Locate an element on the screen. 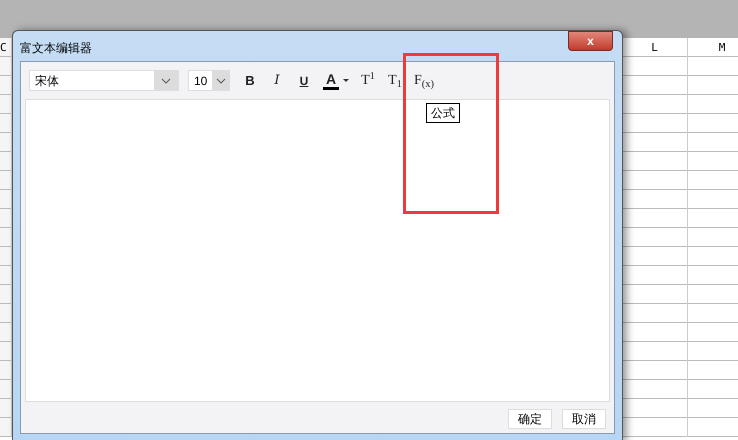 Image resolution: width=738 pixels, height=440 pixels. column-header: C is located at coordinates (5, 47).